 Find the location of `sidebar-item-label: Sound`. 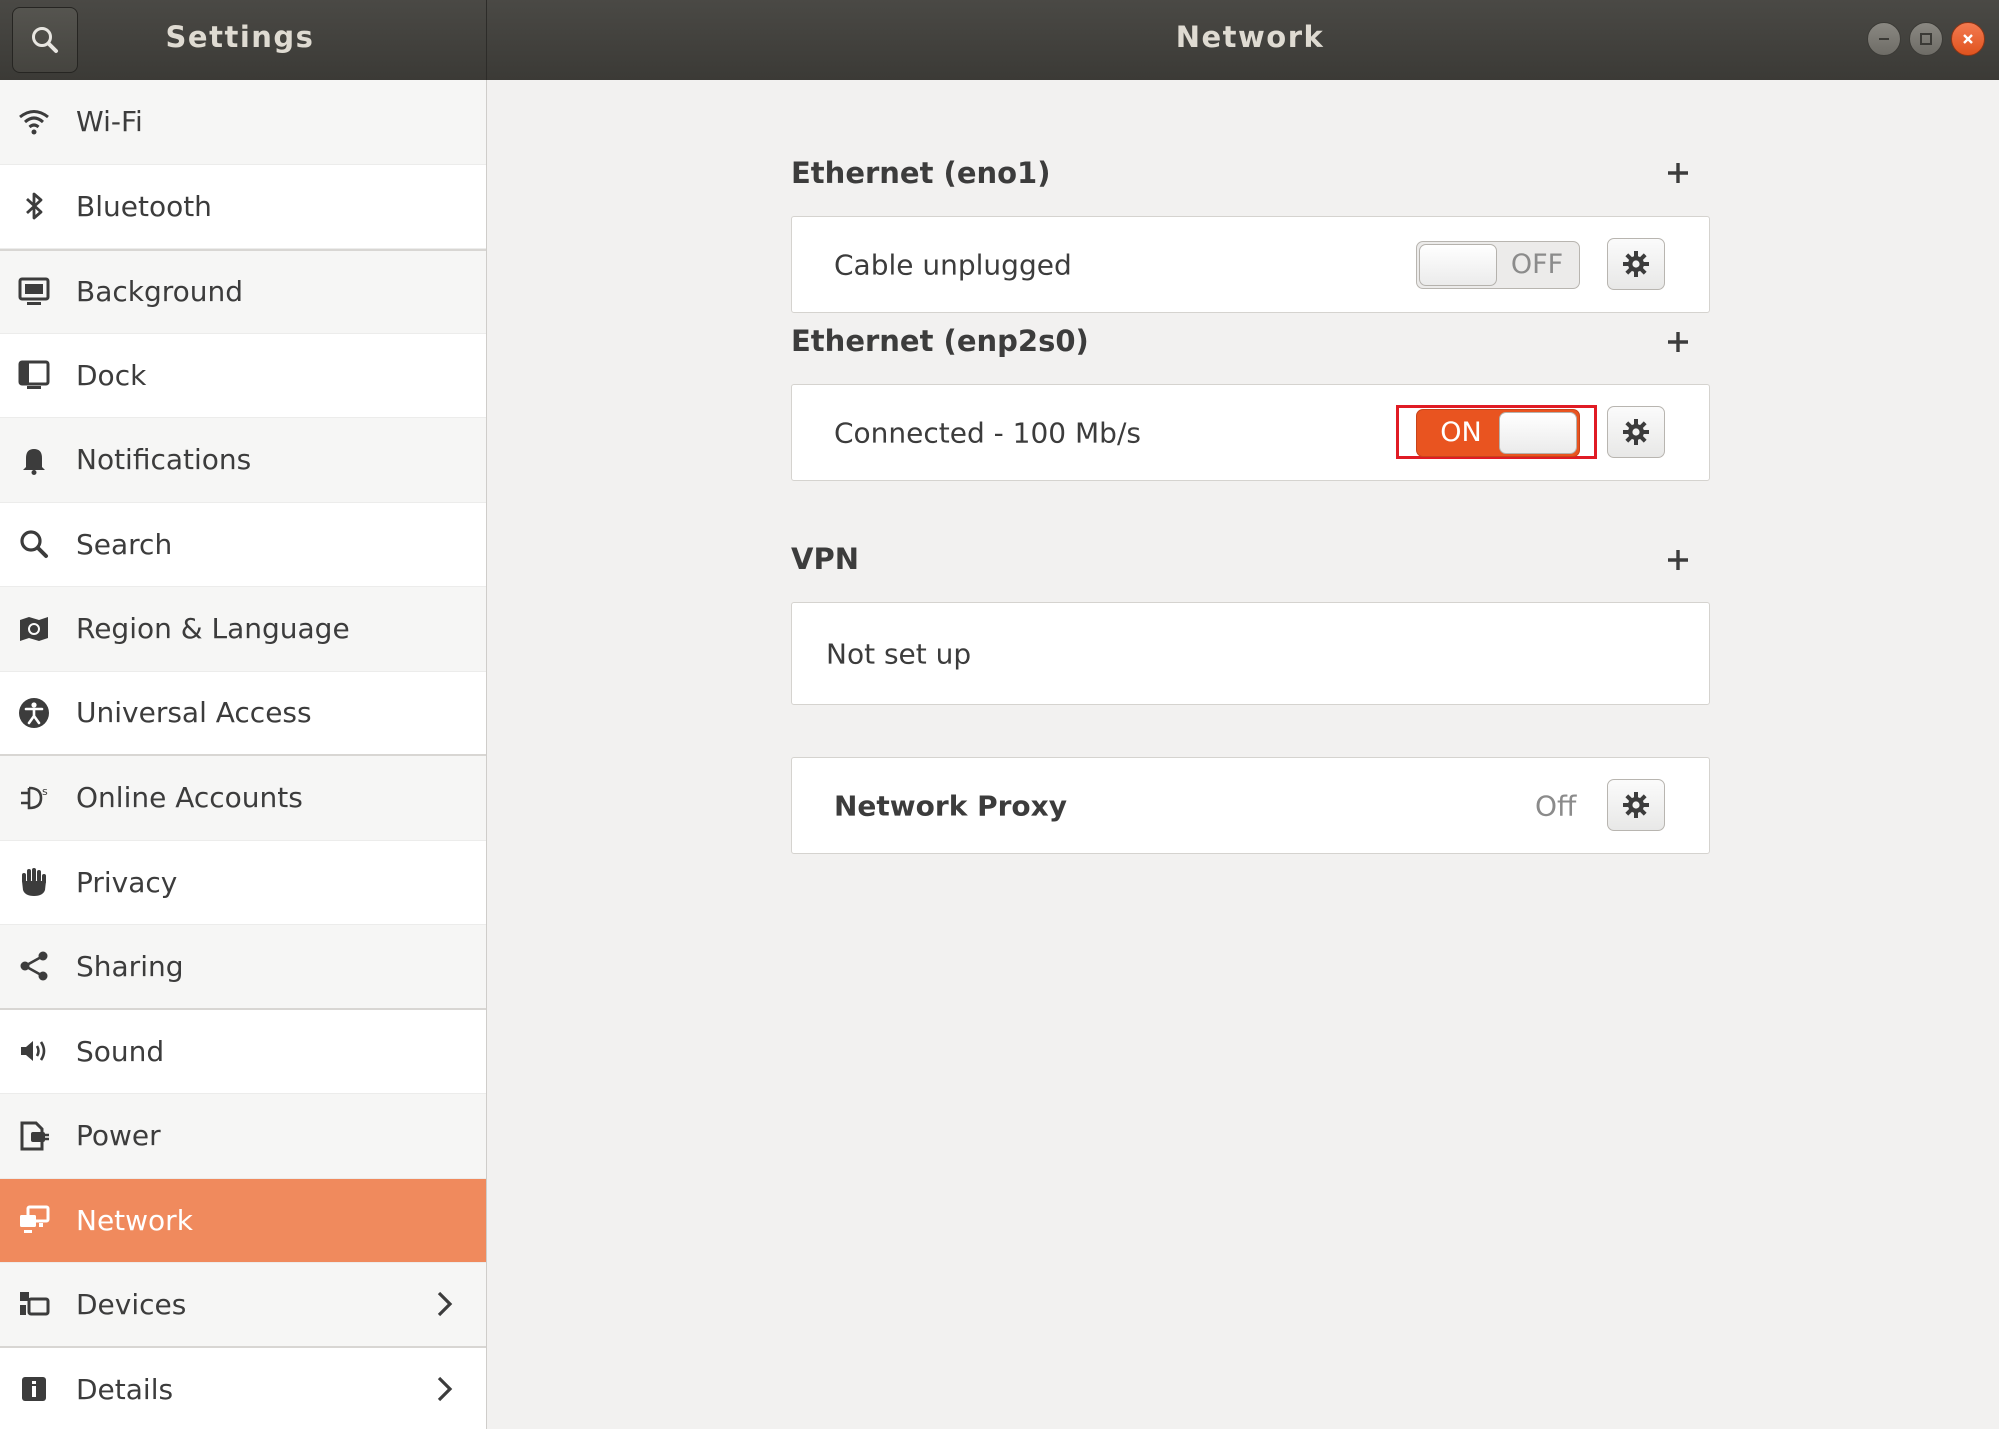

sidebar-item-label: Sound is located at coordinates (120, 1051).